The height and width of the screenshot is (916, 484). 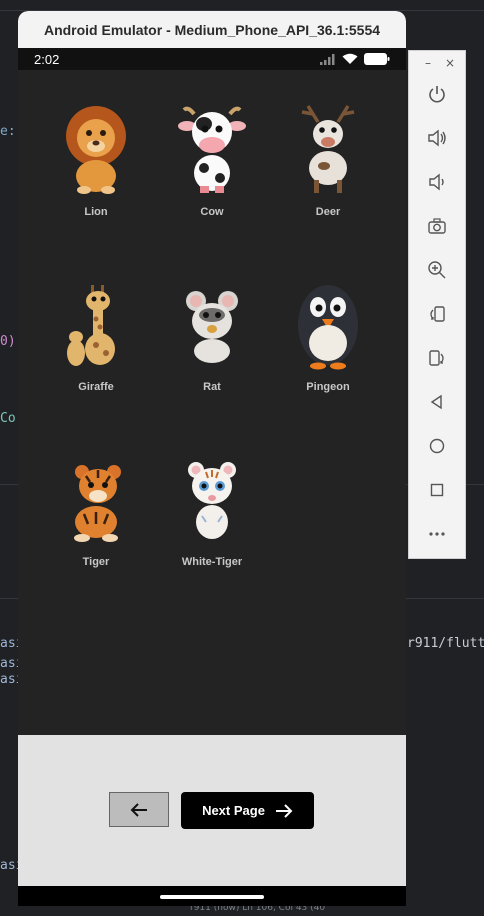 What do you see at coordinates (428, 63) in the screenshot?
I see `minimize-button: –` at bounding box center [428, 63].